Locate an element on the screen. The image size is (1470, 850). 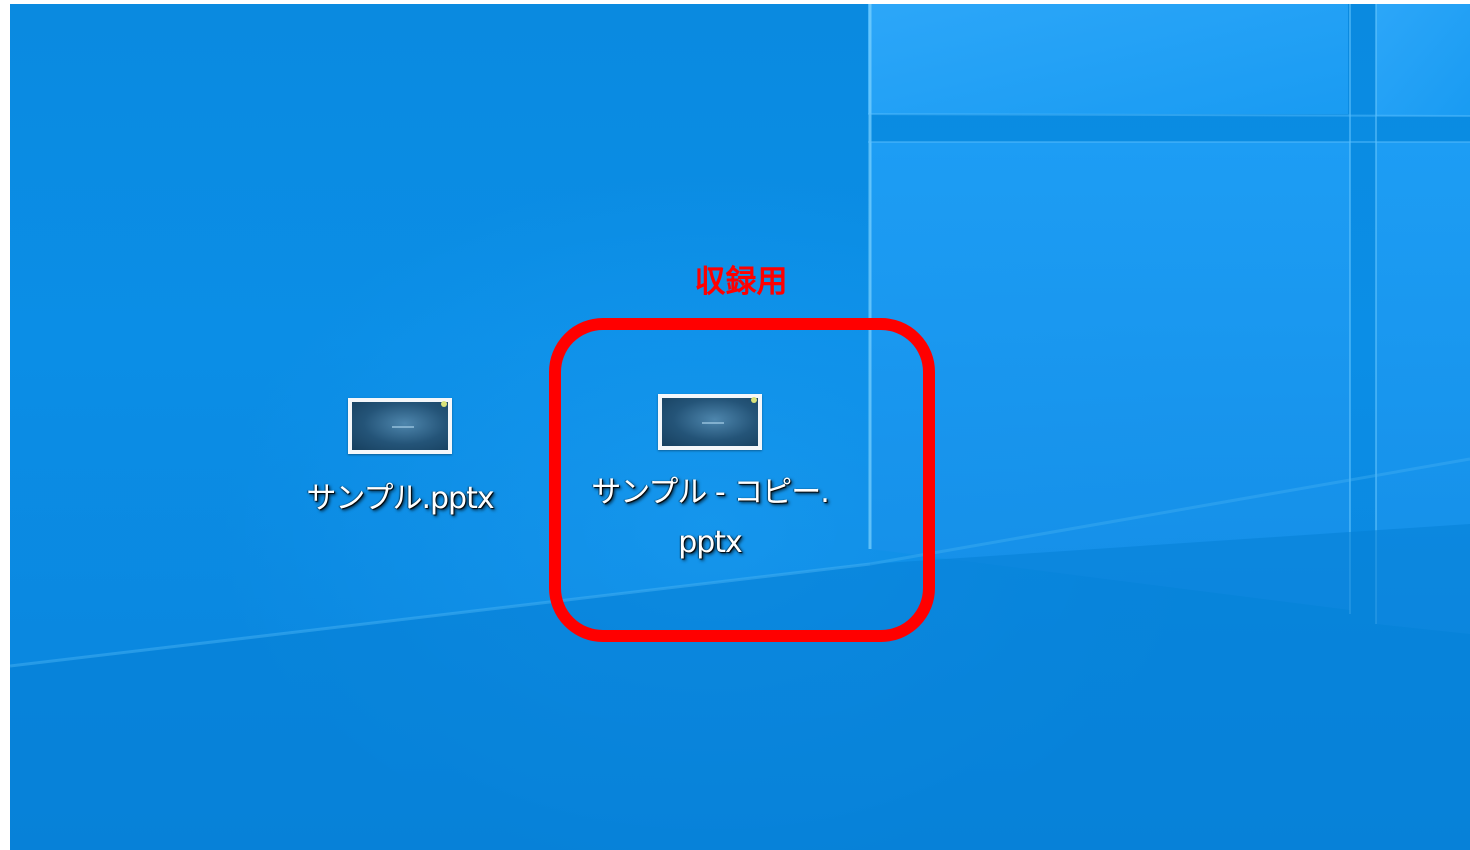
annotation-label: 収録用 is located at coordinates (741, 282).